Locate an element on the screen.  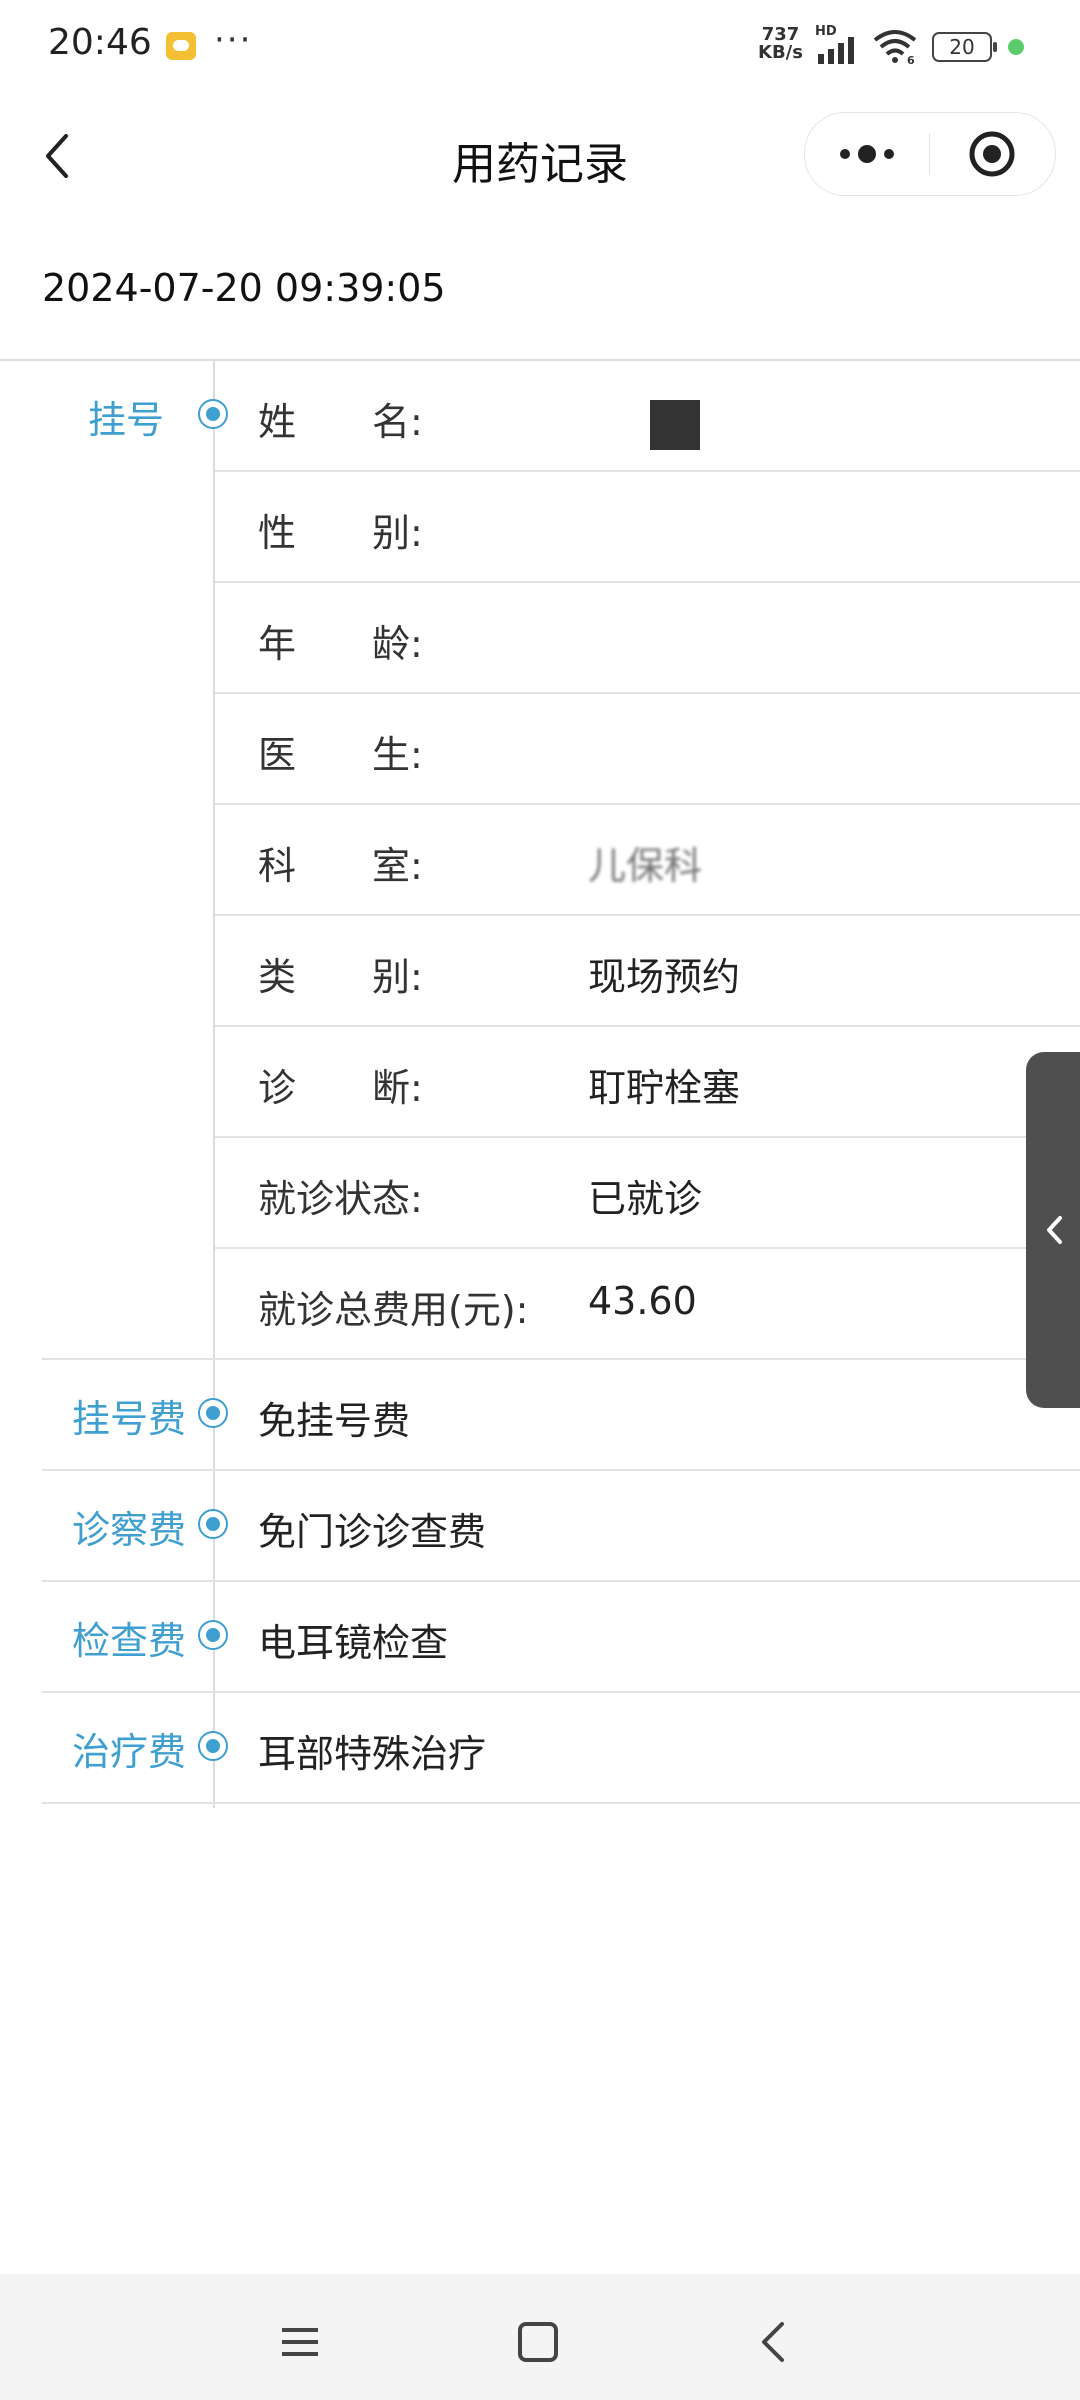
menu-icon is located at coordinates (300, 2342).